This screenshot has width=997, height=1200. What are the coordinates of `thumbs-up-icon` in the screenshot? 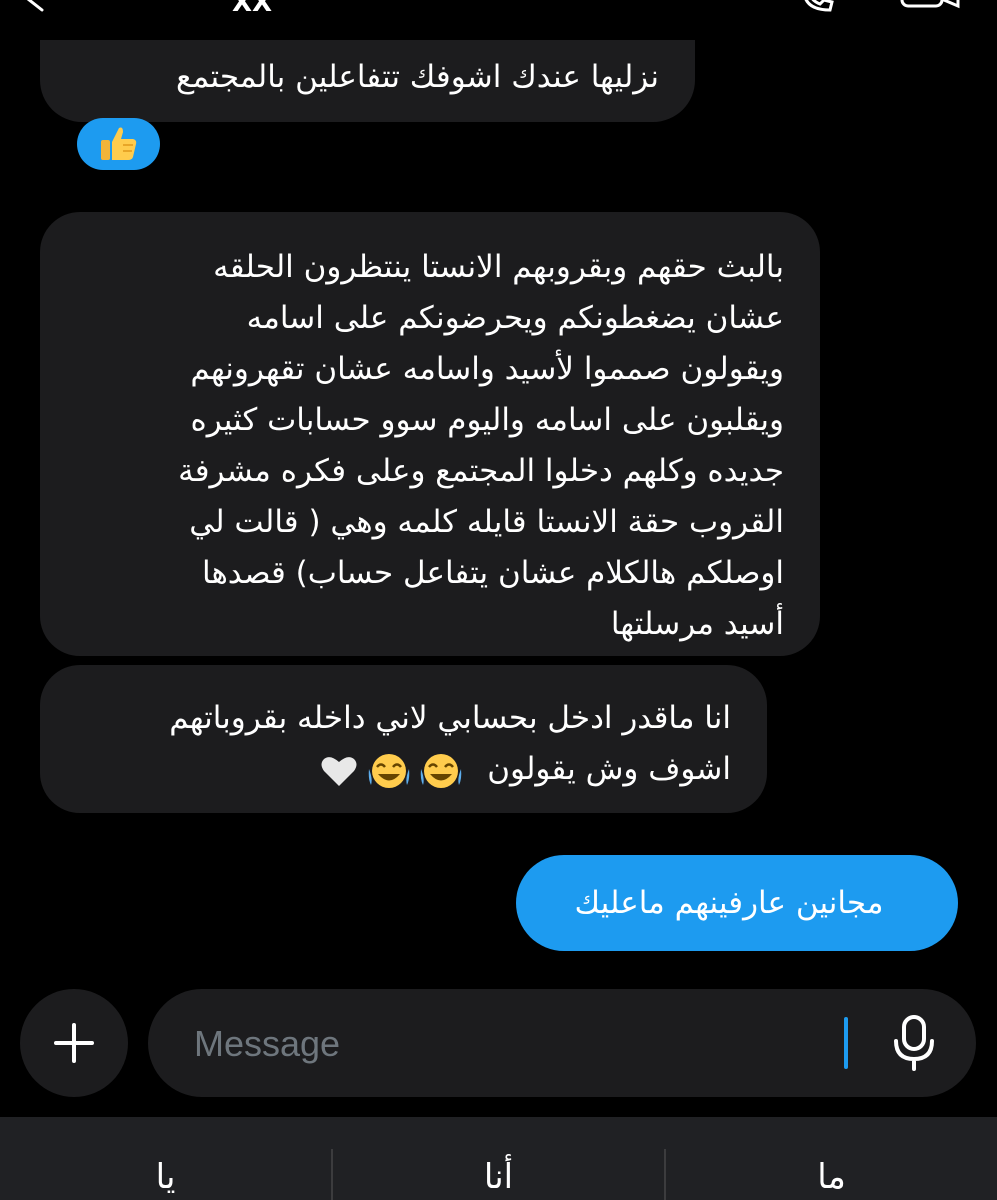 It's located at (118, 143).